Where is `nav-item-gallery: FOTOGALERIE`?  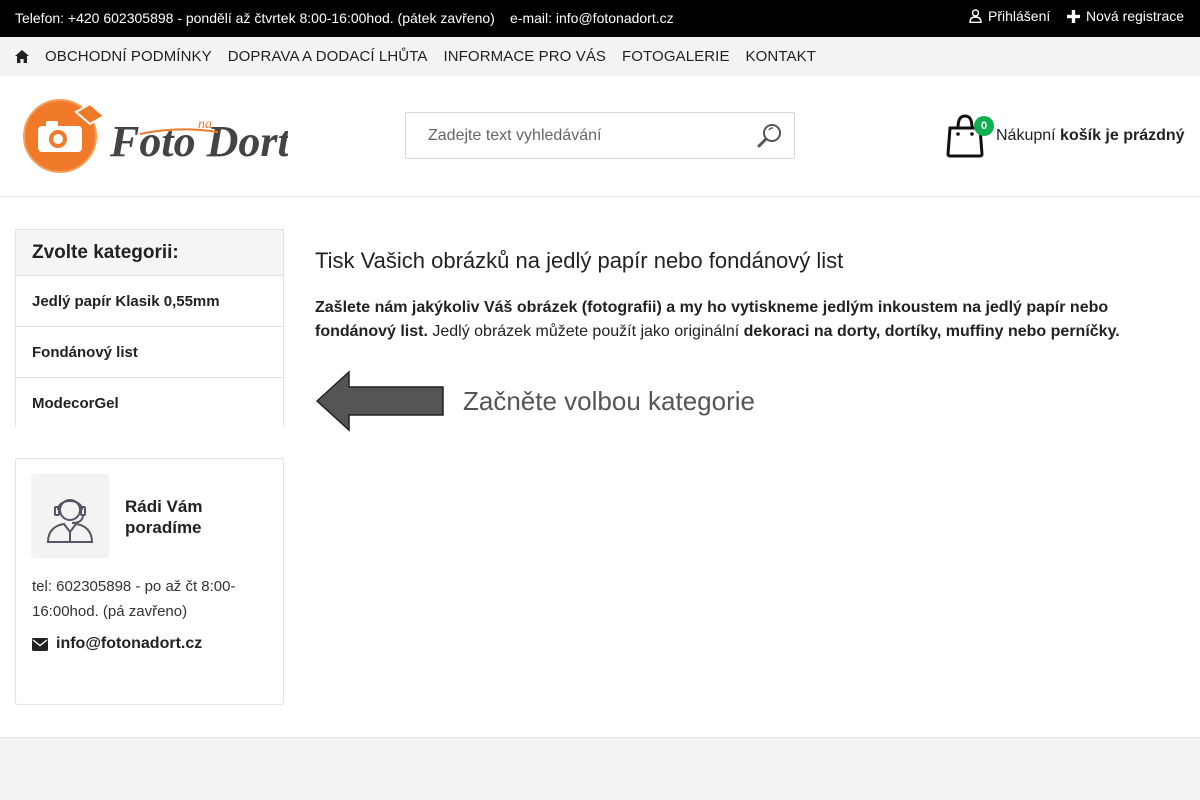
nav-item-gallery: FOTOGALERIE is located at coordinates (676, 56).